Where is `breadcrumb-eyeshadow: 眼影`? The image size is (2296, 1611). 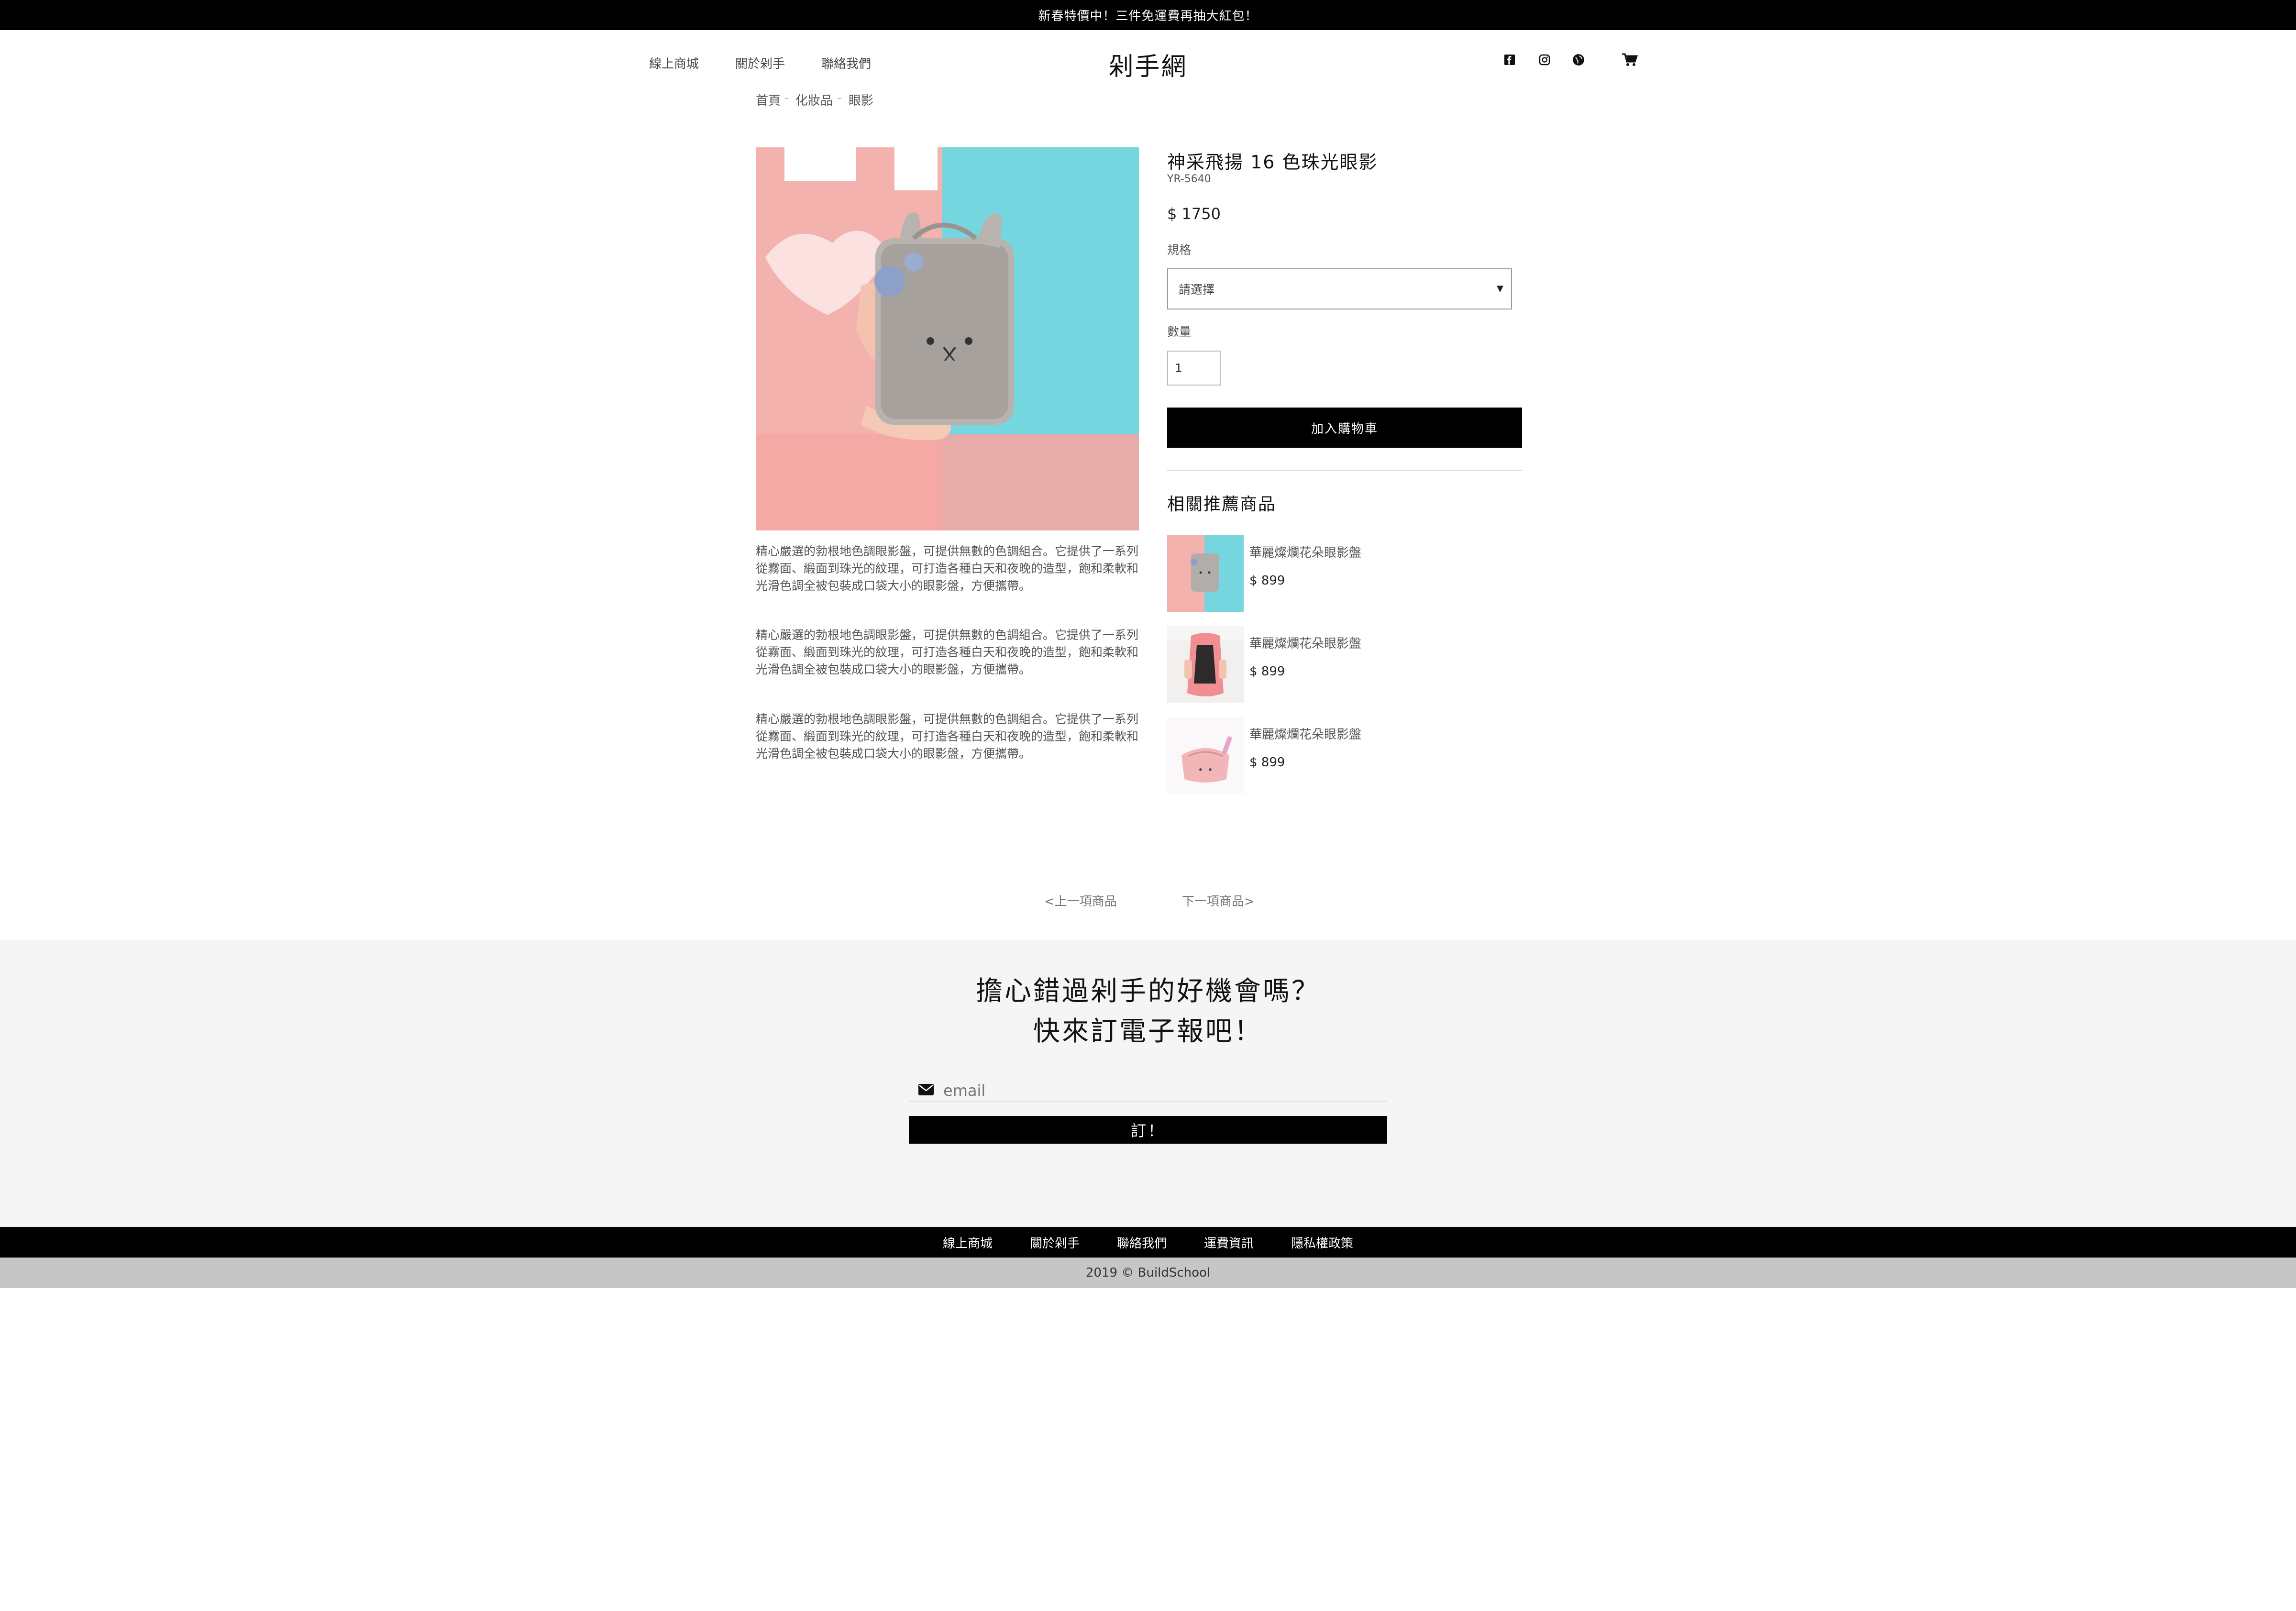 breadcrumb-eyeshadow: 眼影 is located at coordinates (861, 100).